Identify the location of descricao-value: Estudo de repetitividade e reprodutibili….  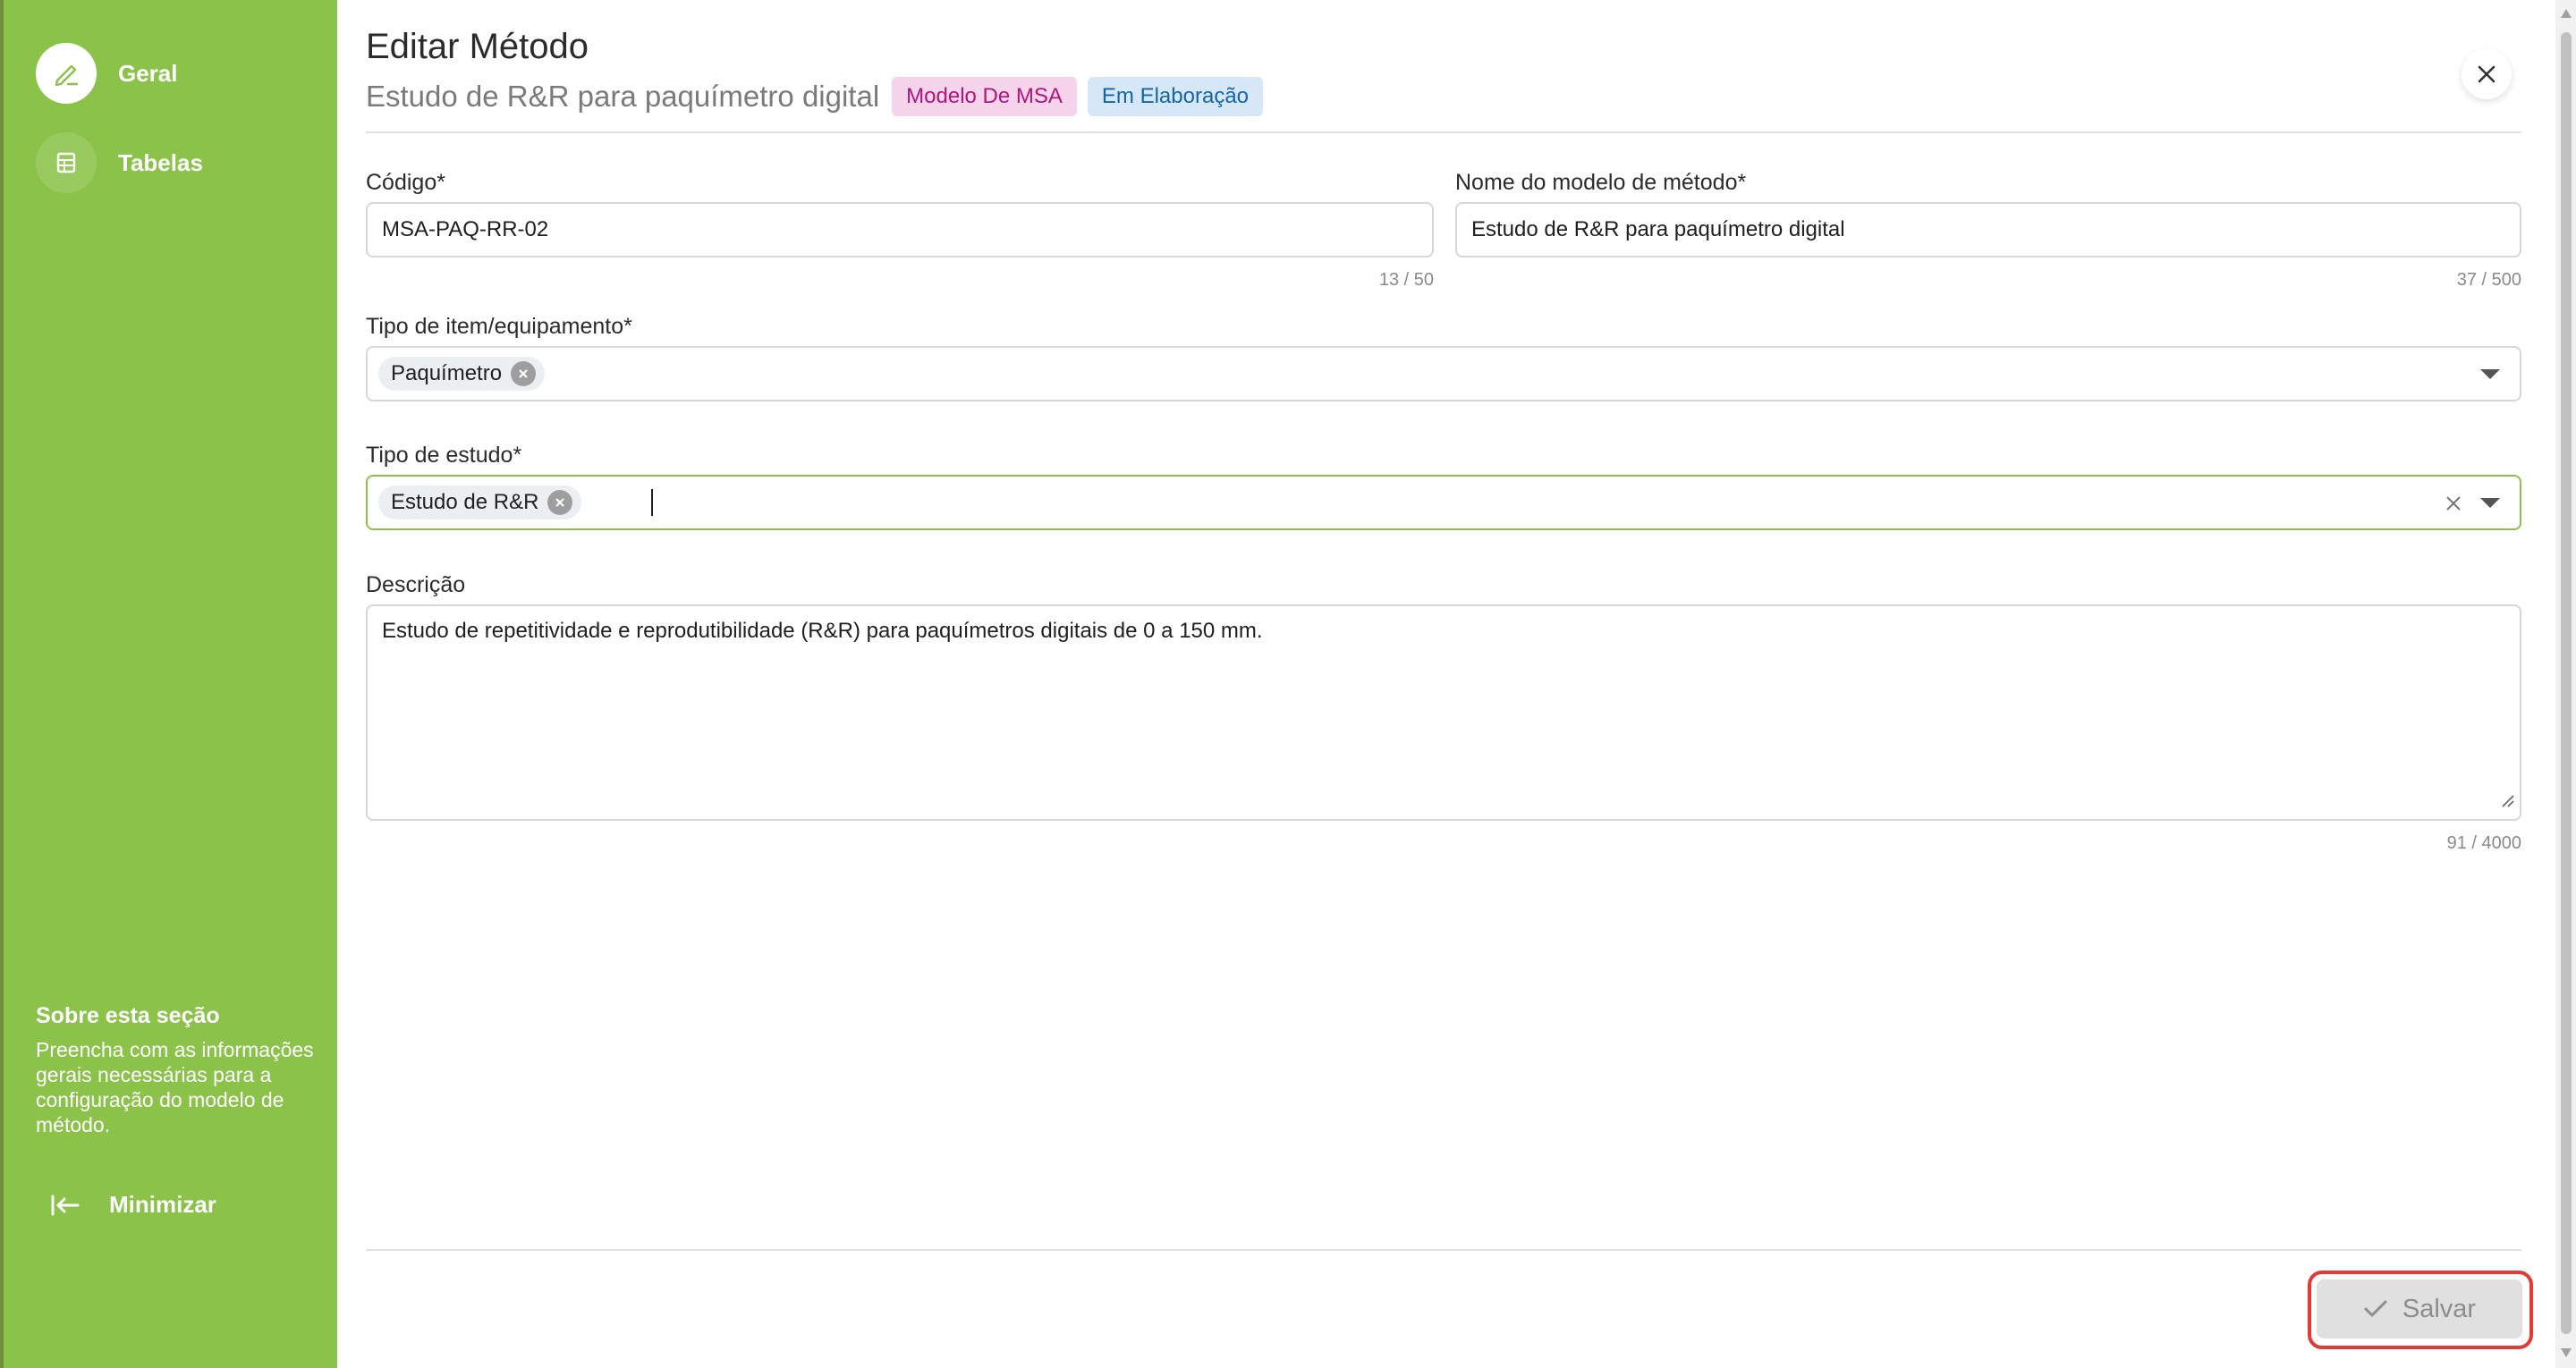
(822, 631).